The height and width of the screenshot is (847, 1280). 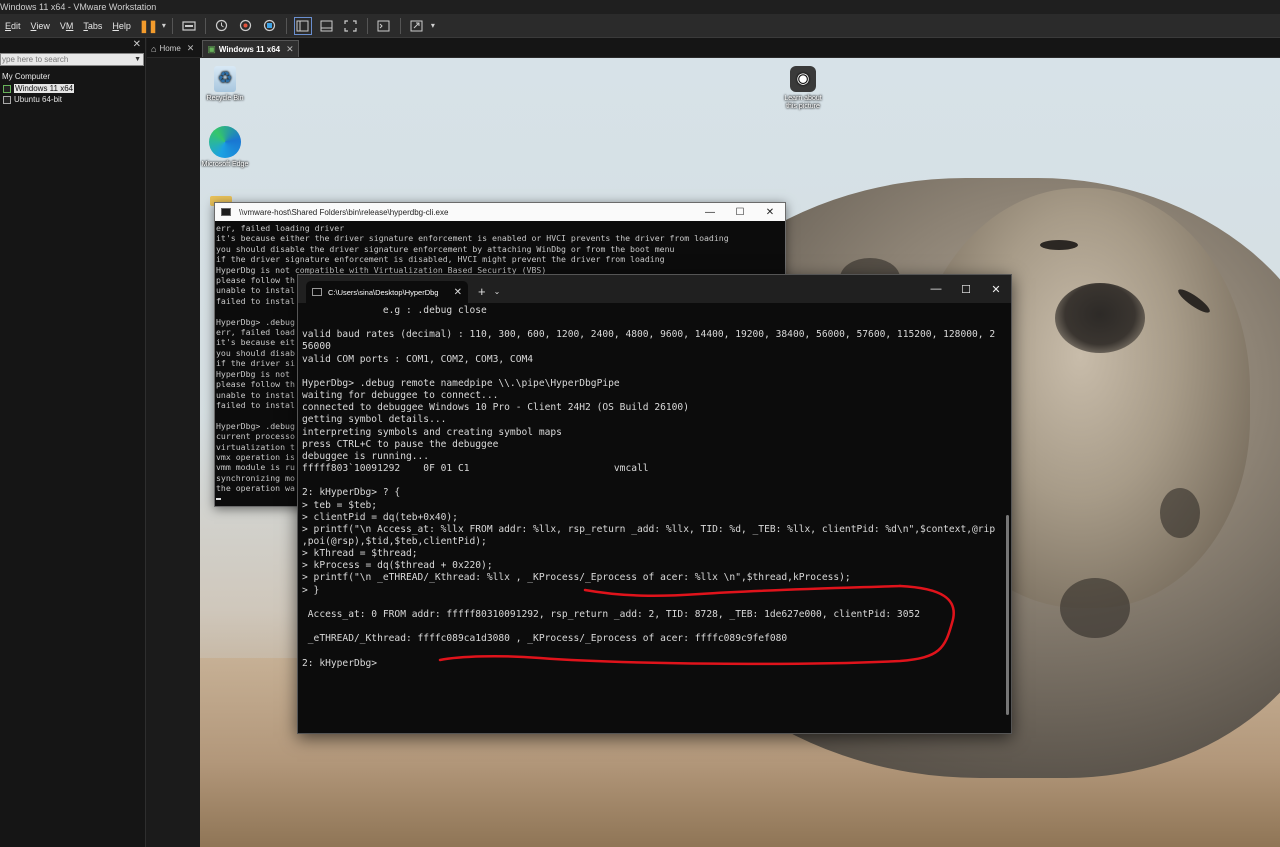 I want to click on vm-tab-strip: ⌂ Home ✕ ▣ Windows 11 x64 ✕, so click(x=713, y=48).